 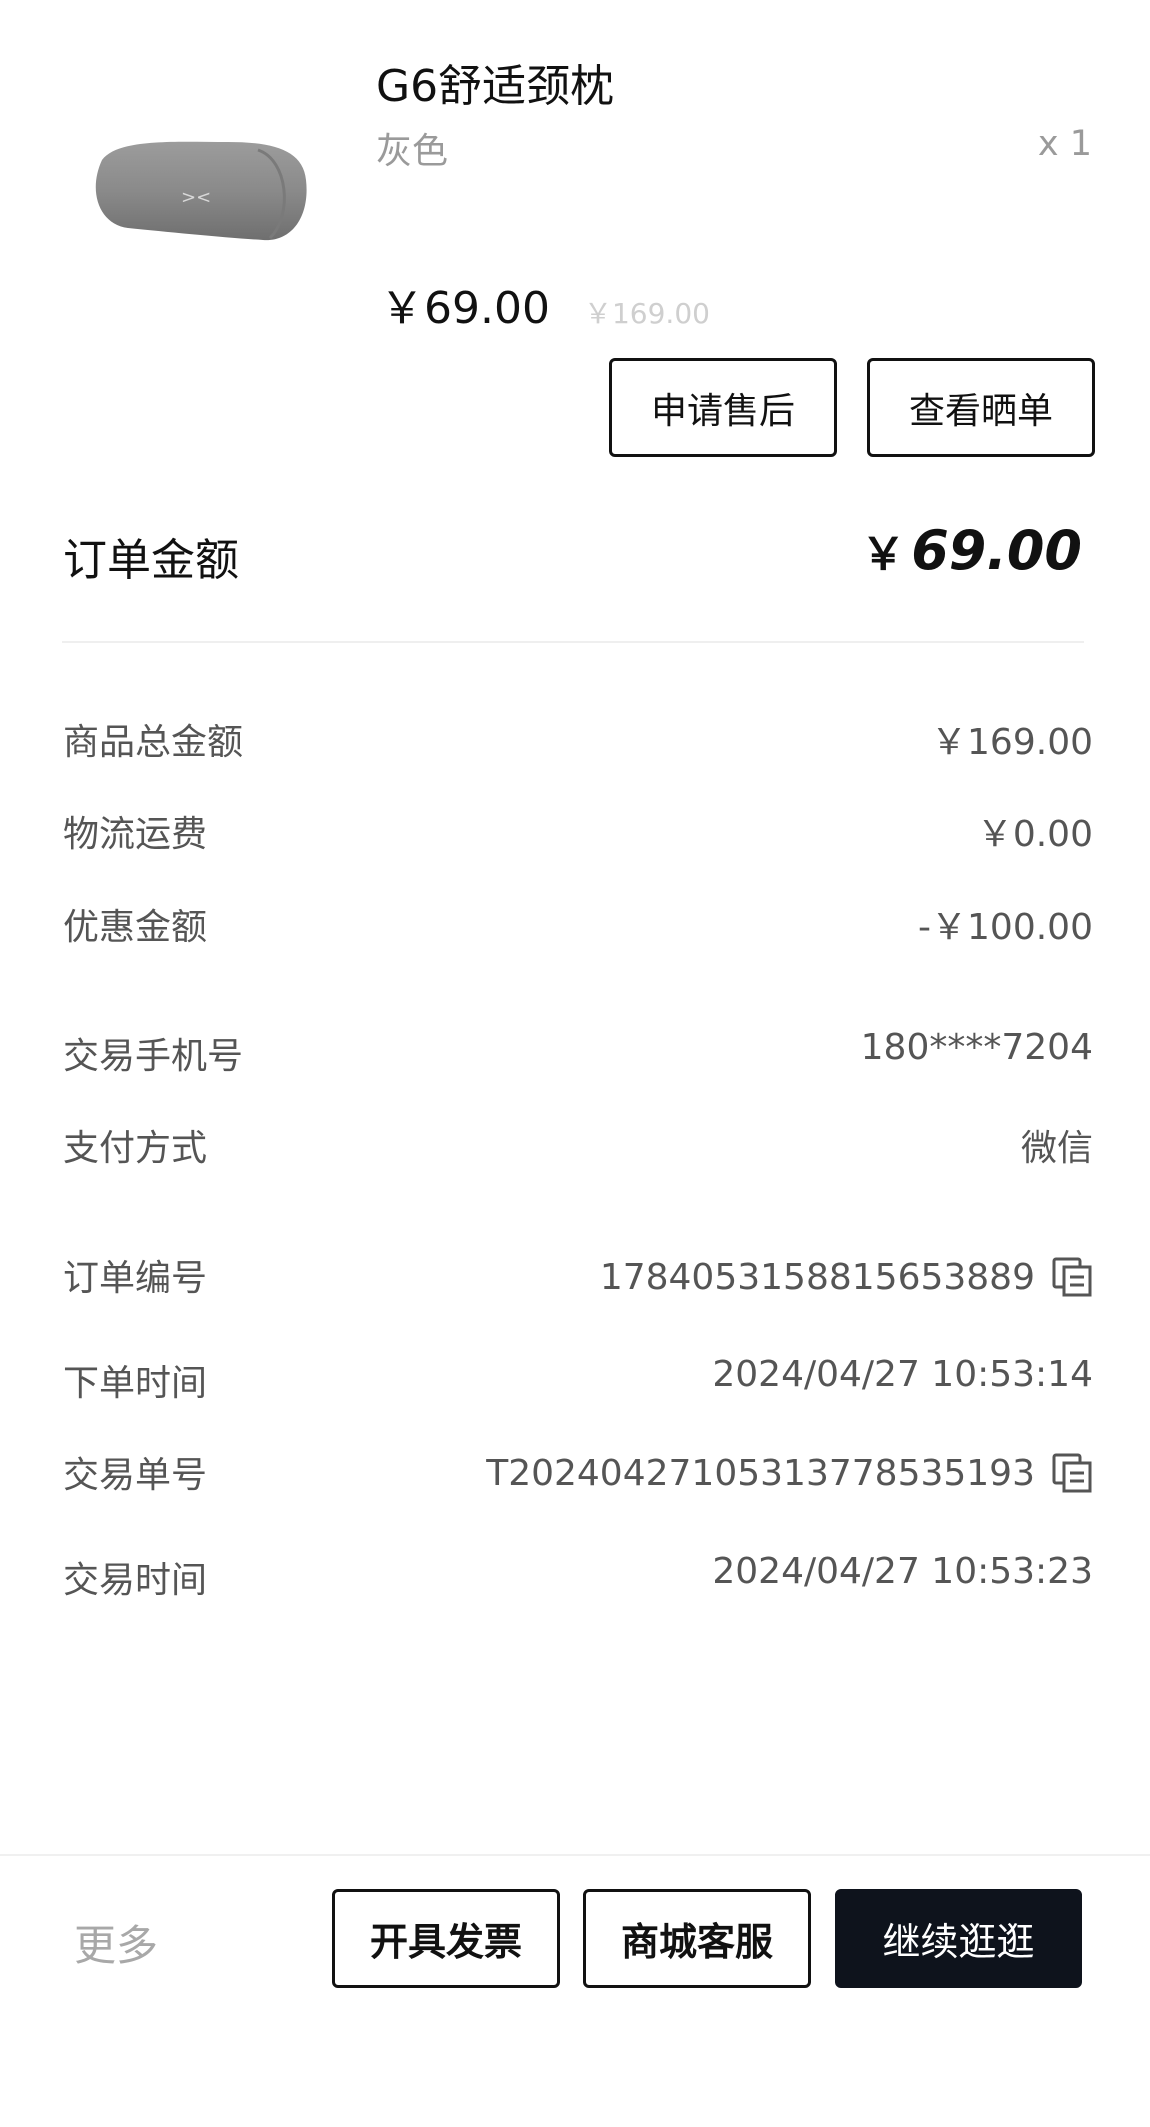 I want to click on discount-label: 优惠金额, so click(x=135, y=927).